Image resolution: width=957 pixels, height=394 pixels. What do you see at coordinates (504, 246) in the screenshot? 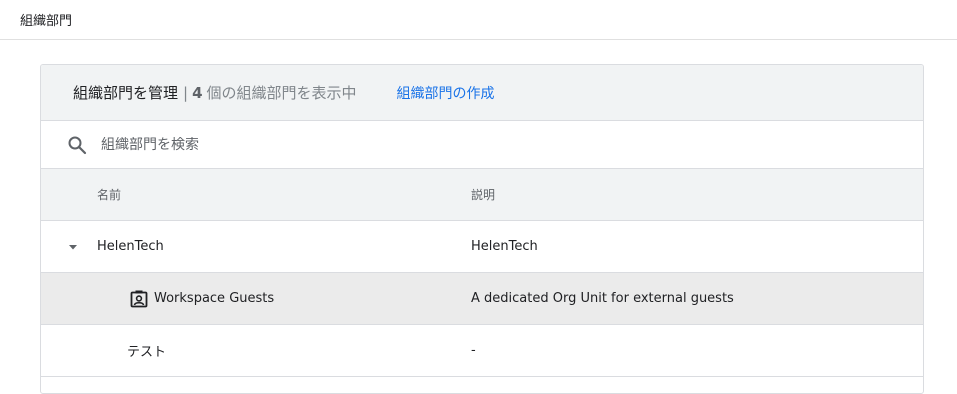
I see `org-unit-description: HelenTech` at bounding box center [504, 246].